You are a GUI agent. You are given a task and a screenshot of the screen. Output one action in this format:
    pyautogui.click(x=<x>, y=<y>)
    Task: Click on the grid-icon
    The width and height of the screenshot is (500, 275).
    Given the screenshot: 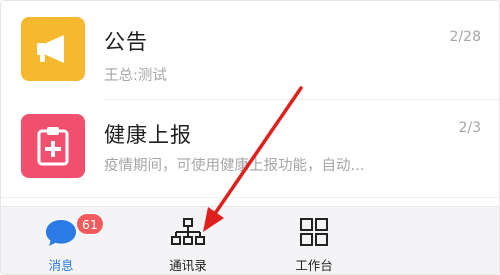 What is the action you would take?
    pyautogui.click(x=314, y=234)
    